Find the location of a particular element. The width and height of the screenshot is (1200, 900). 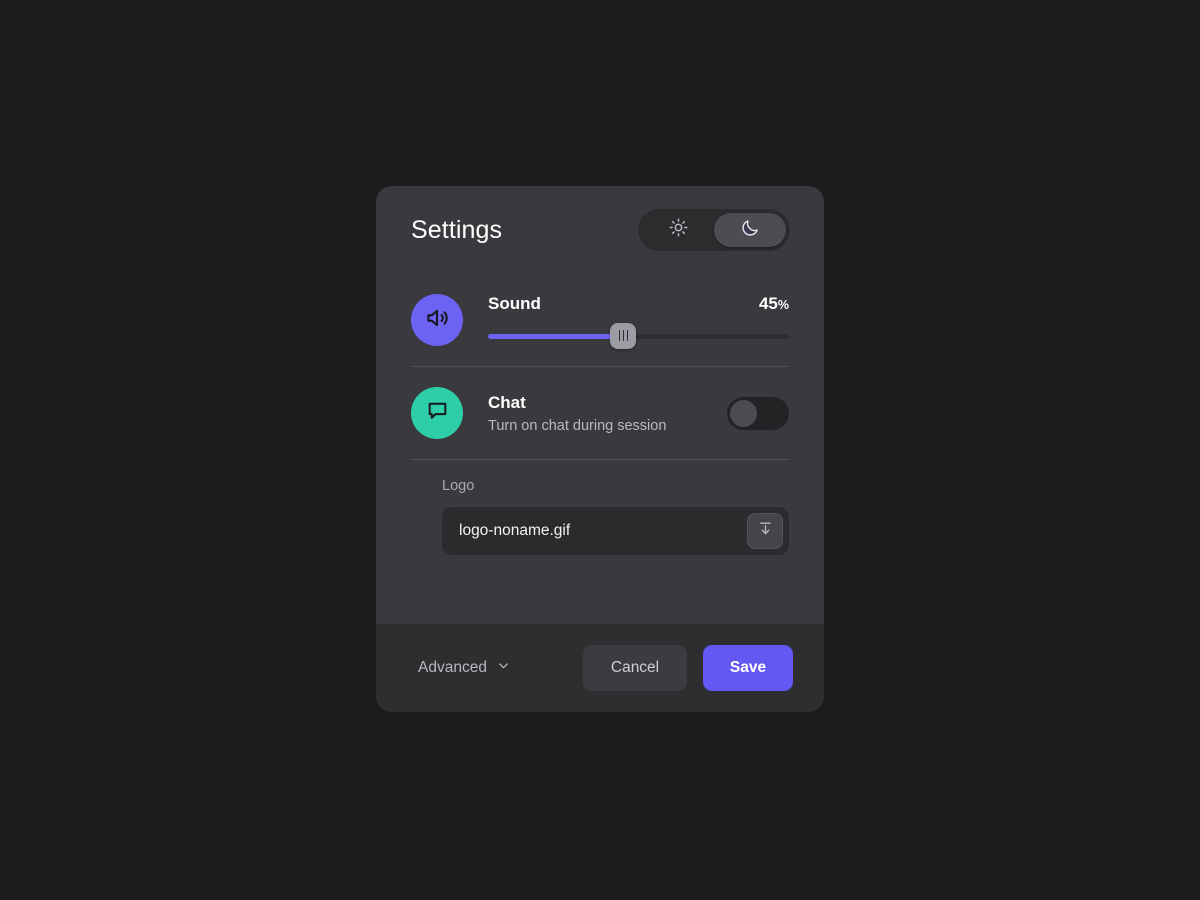

slider-handle is located at coordinates (623, 335).